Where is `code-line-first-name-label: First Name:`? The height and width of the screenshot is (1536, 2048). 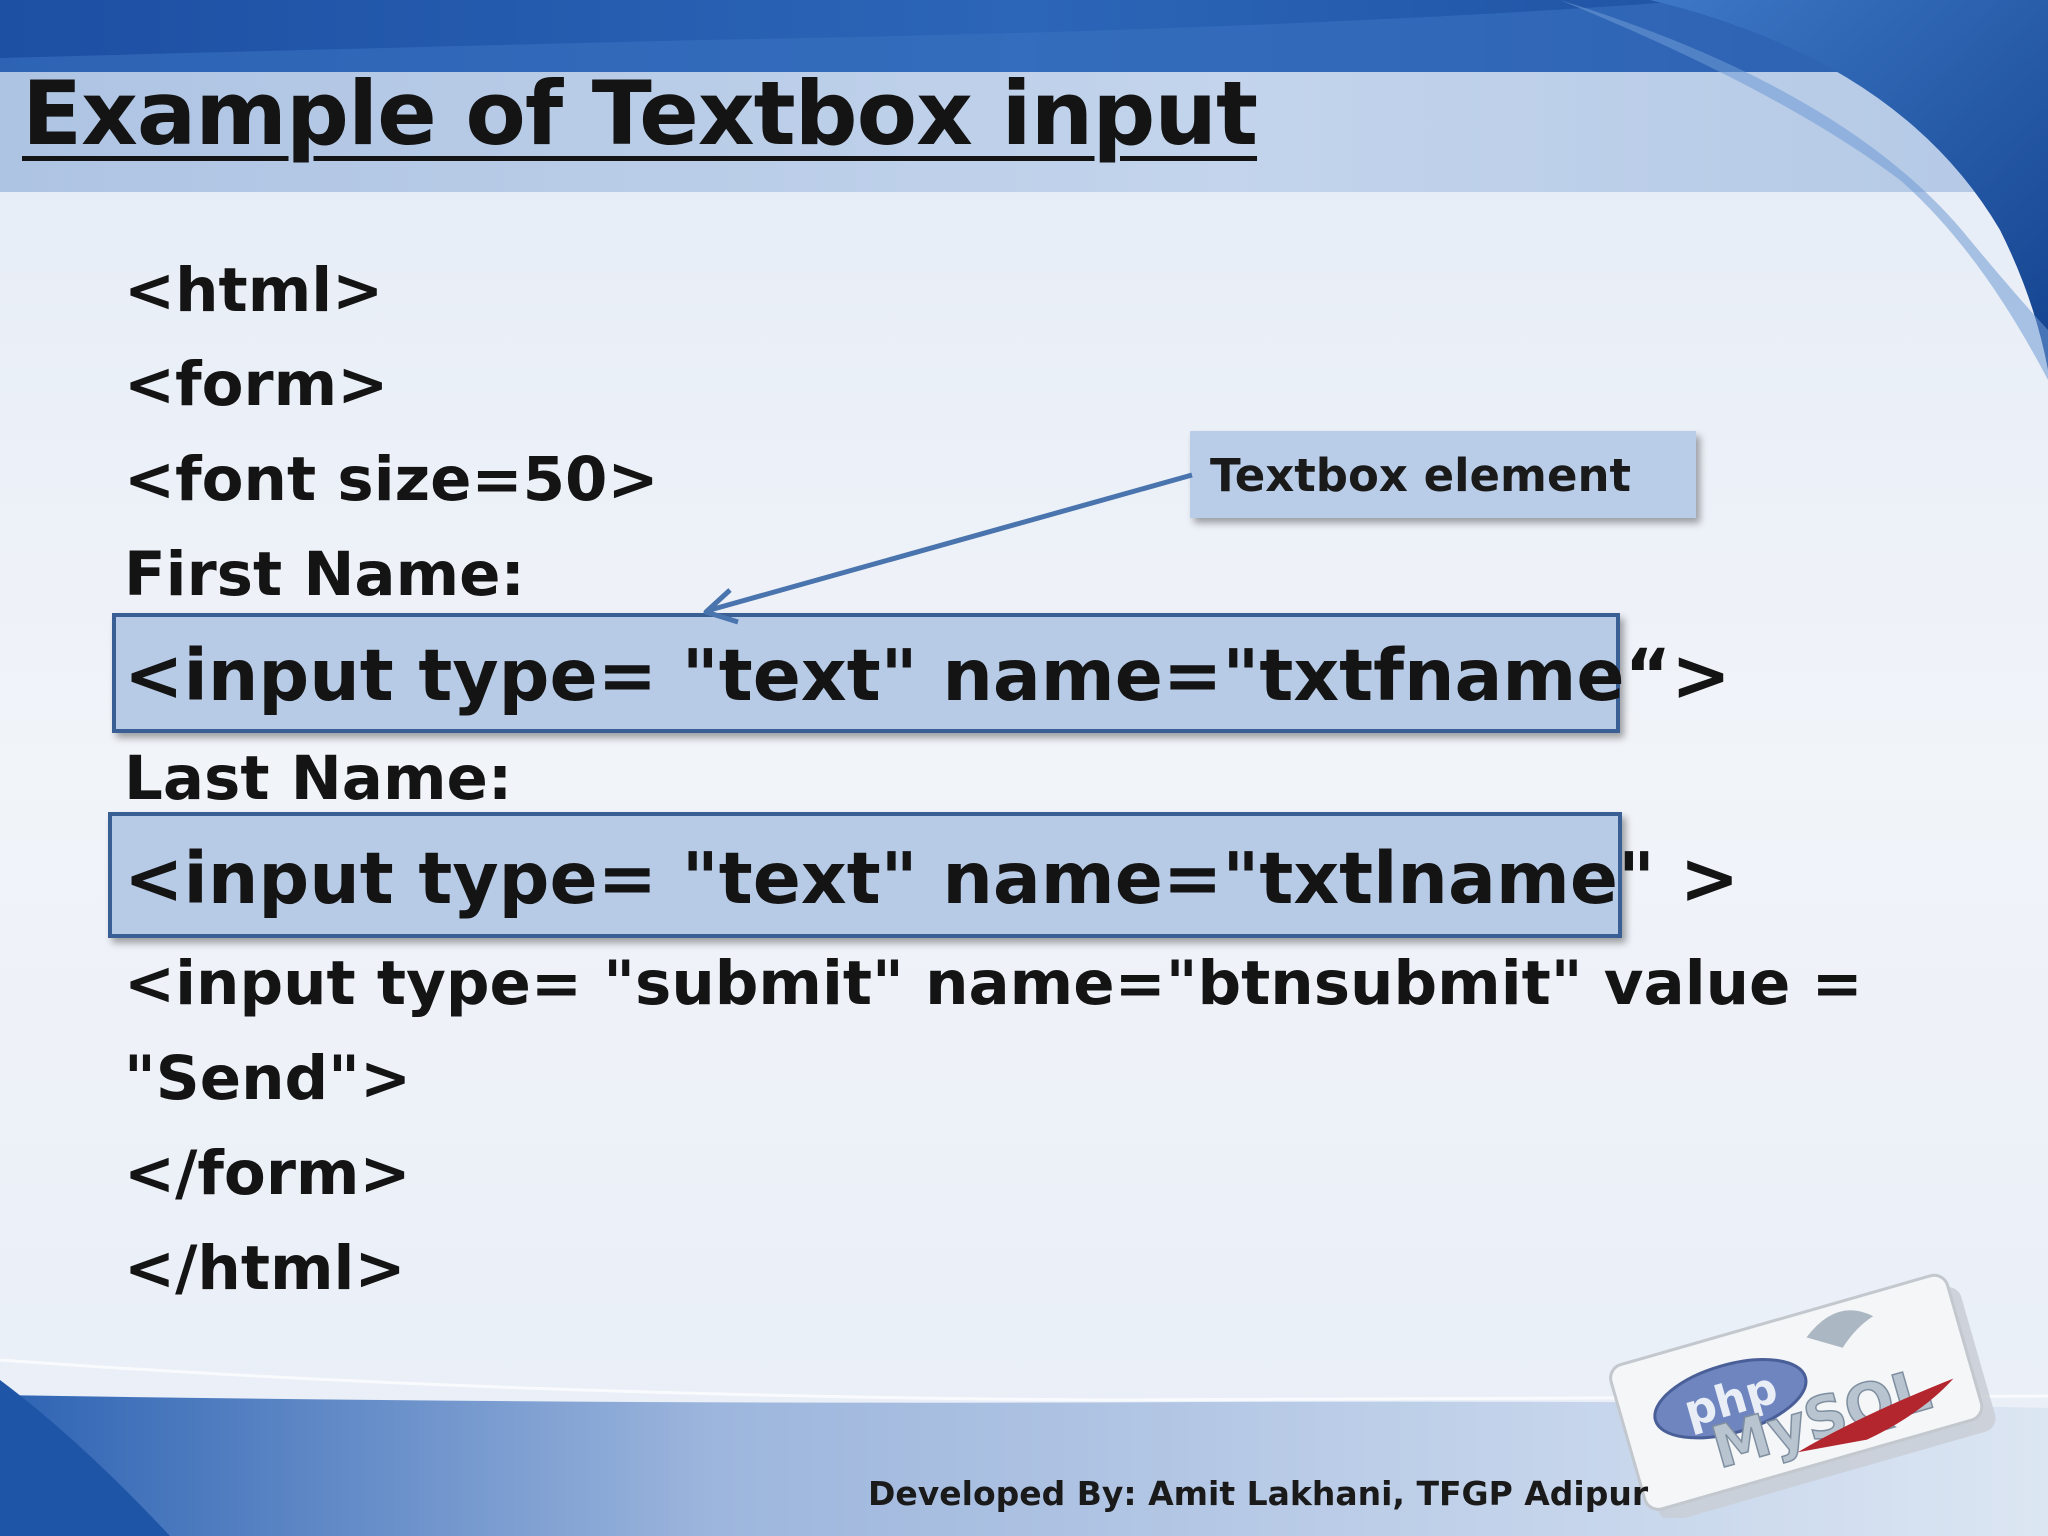
code-line-first-name-label: First Name: is located at coordinates (324, 574).